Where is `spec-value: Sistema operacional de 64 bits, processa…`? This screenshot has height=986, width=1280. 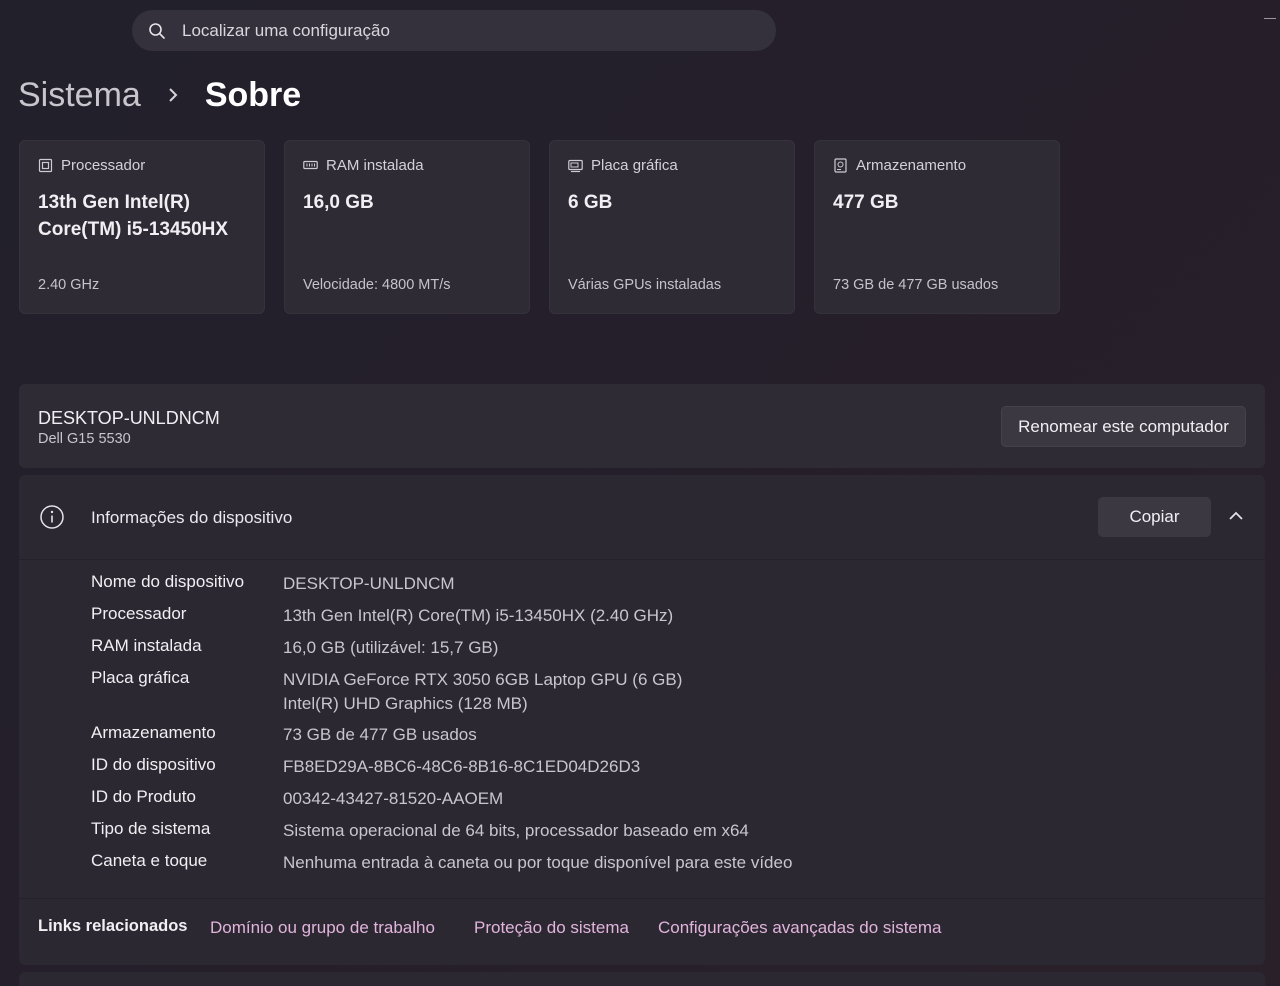 spec-value: Sistema operacional de 64 bits, processa… is located at coordinates (516, 830).